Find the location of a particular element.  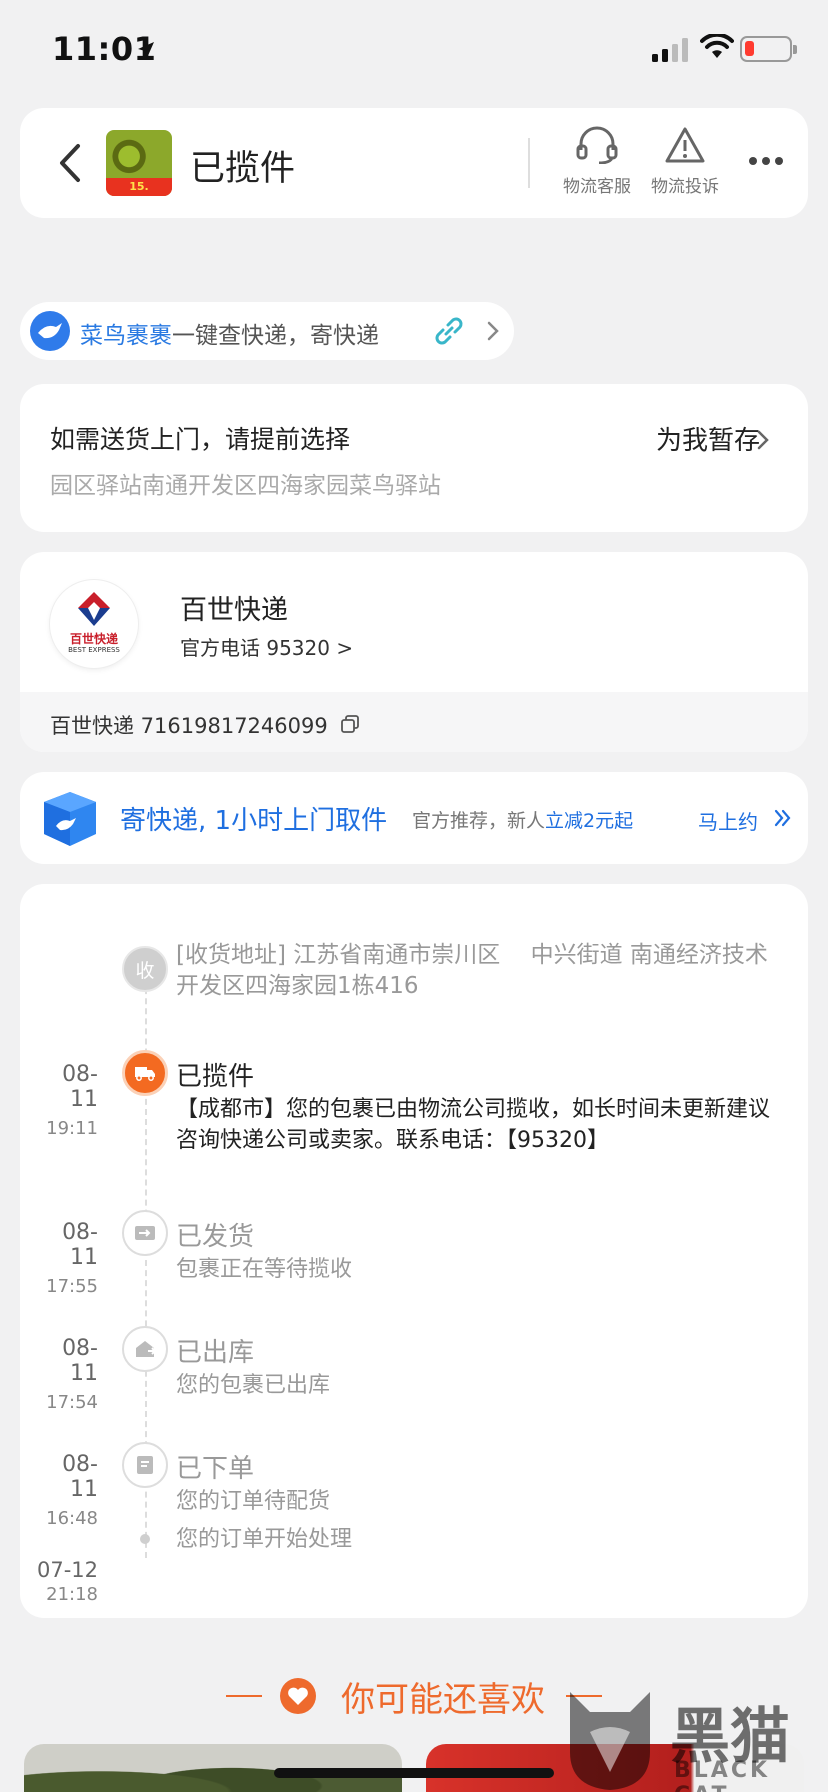

cainiao-banner: 菜鸟裹裹一键查快递，寄快递 is located at coordinates (267, 331).